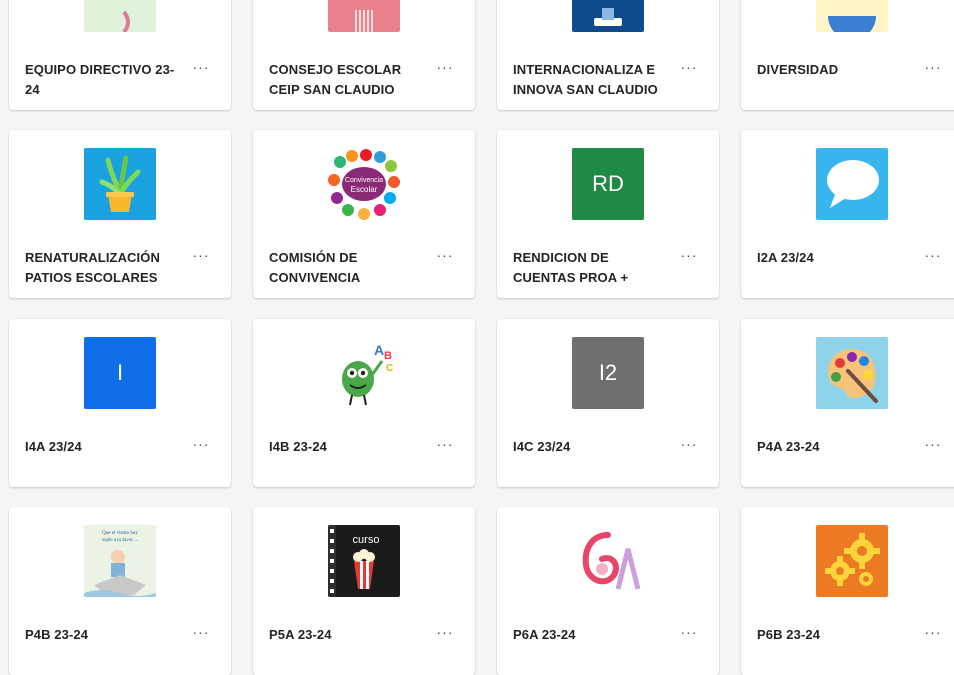 This screenshot has width=954, height=675. I want to click on team-name: P6B 23-24, so click(789, 634).